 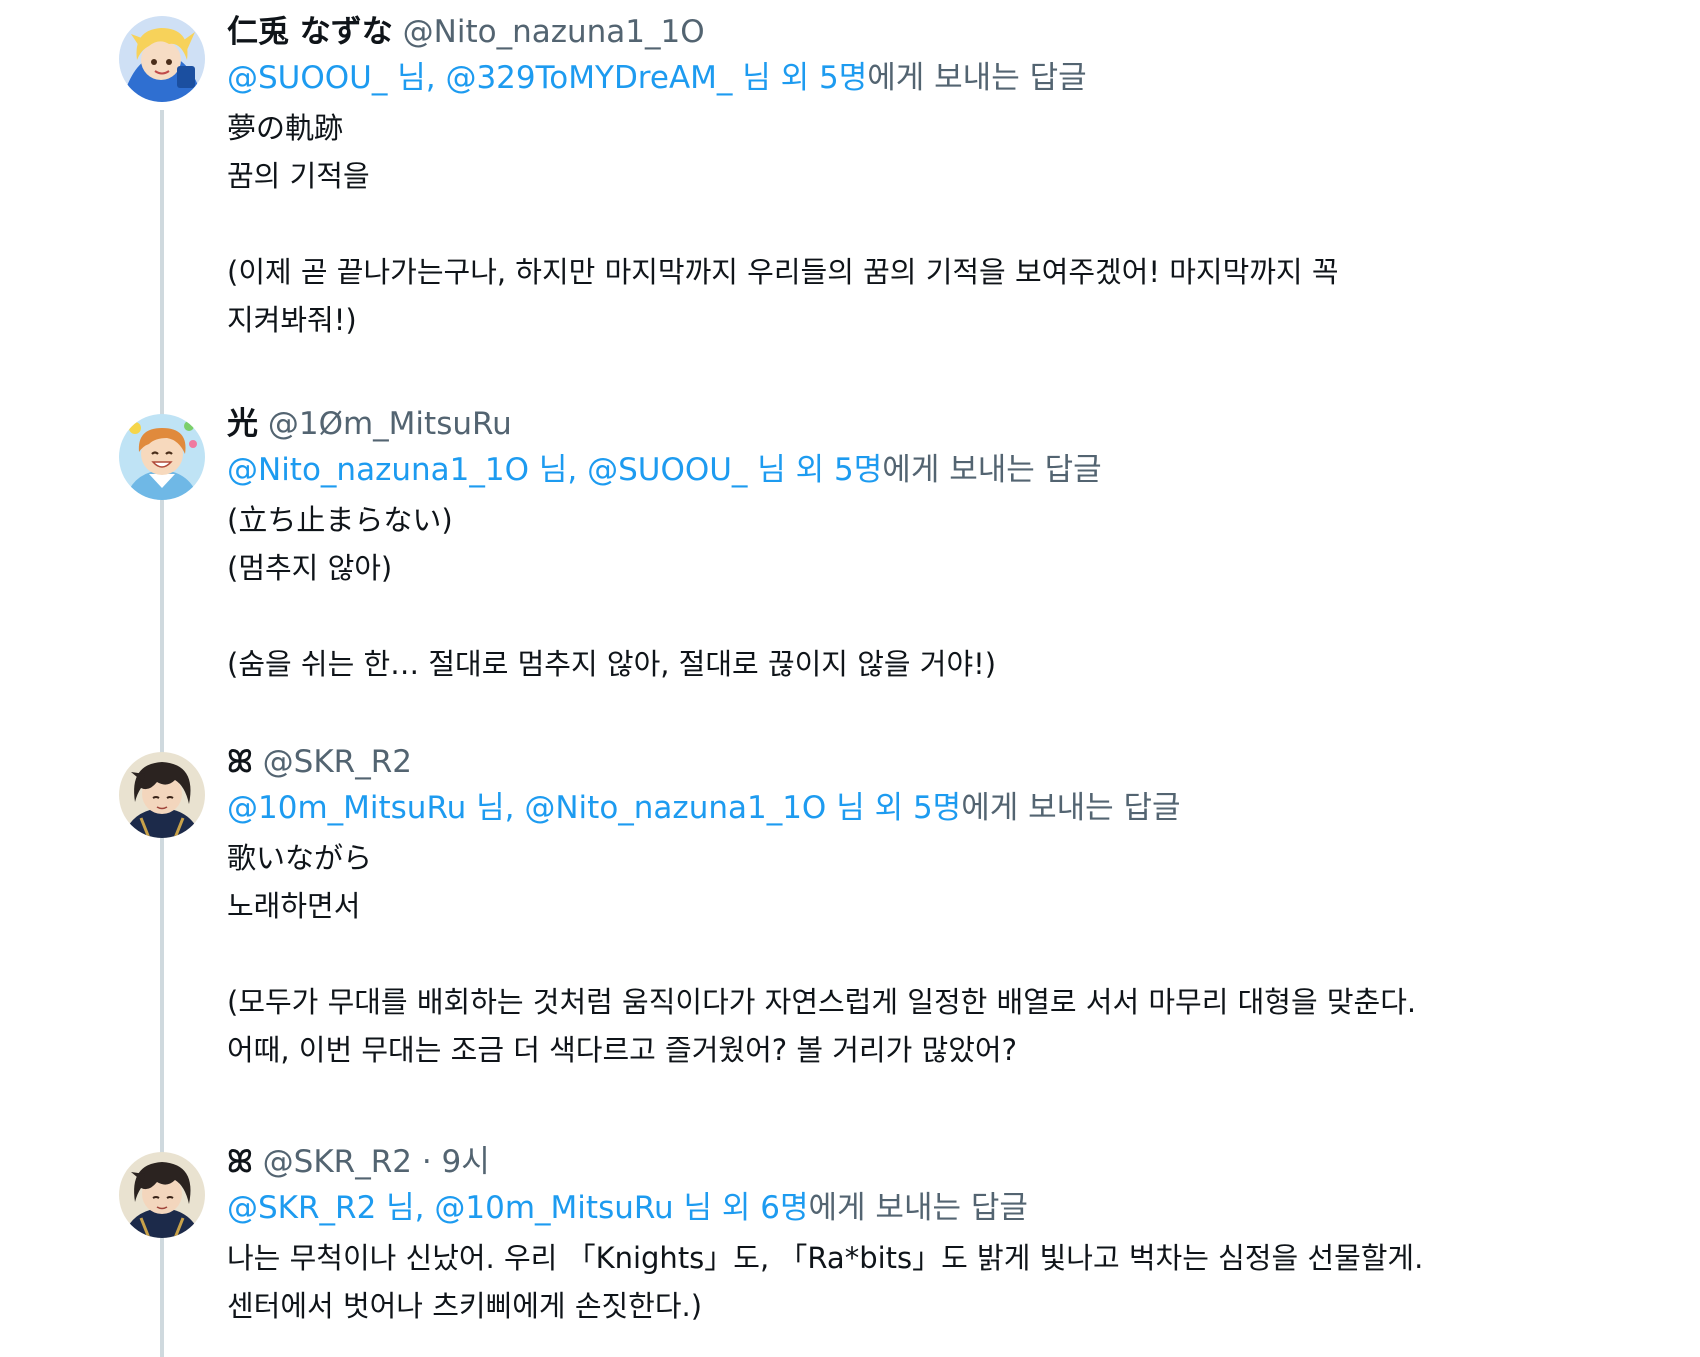 I want to click on orange-hair-character-avatar-icon, so click(x=162, y=457).